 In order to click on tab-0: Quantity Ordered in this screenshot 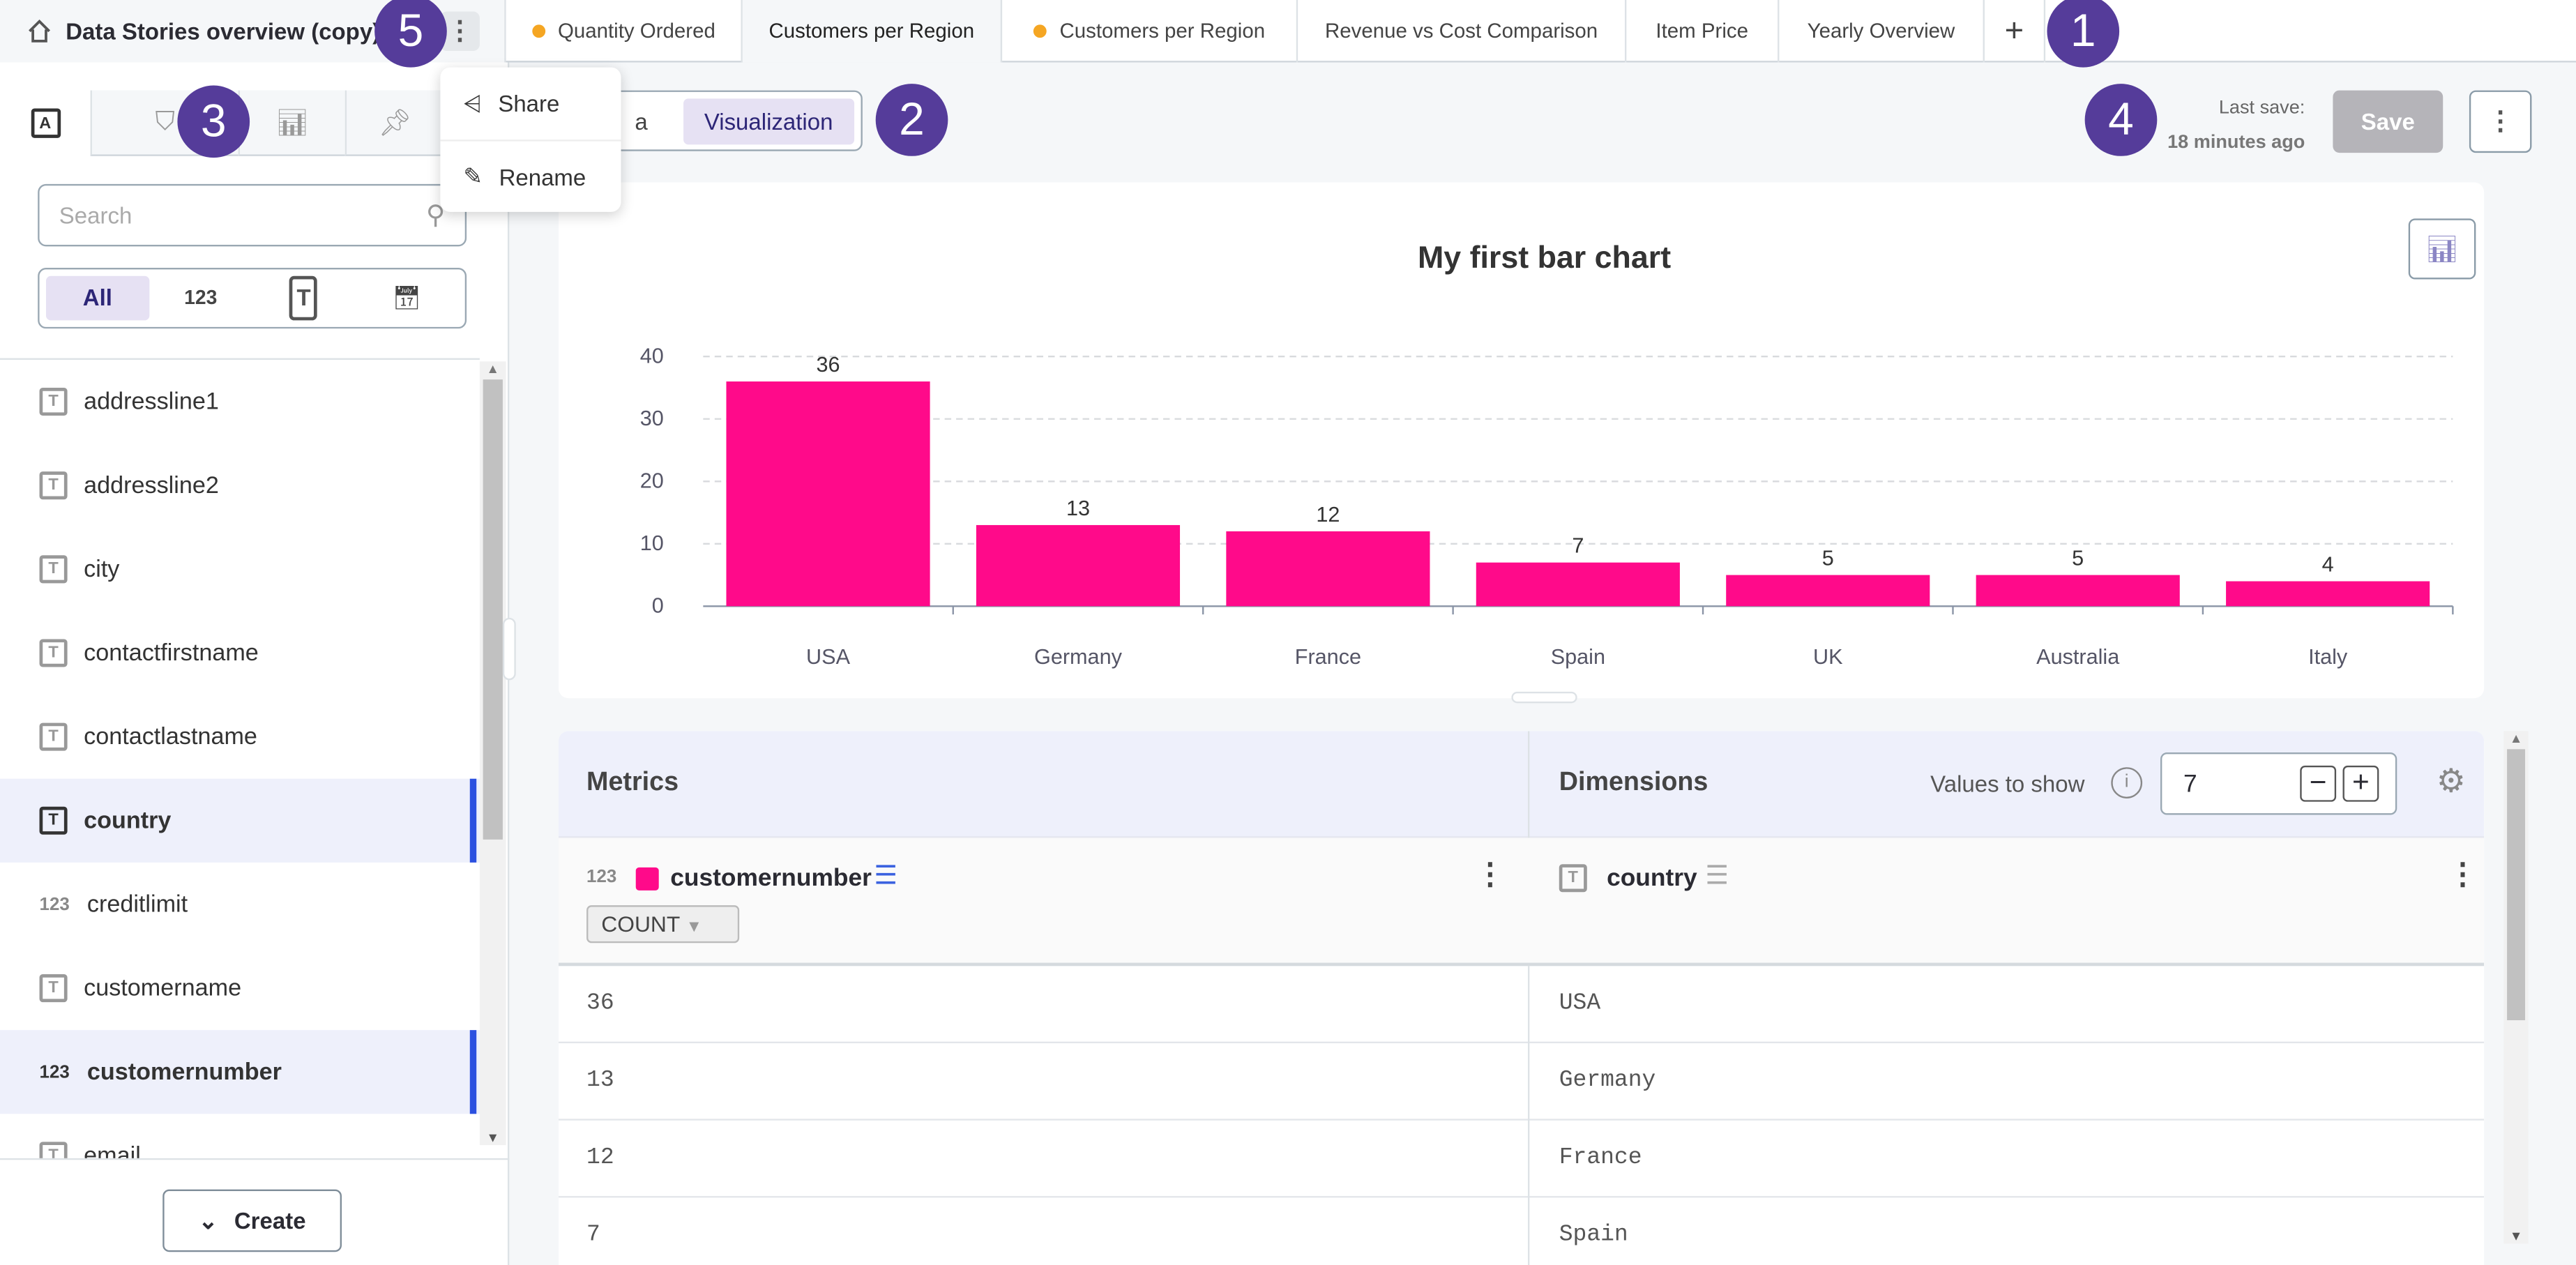, I will do `click(624, 31)`.